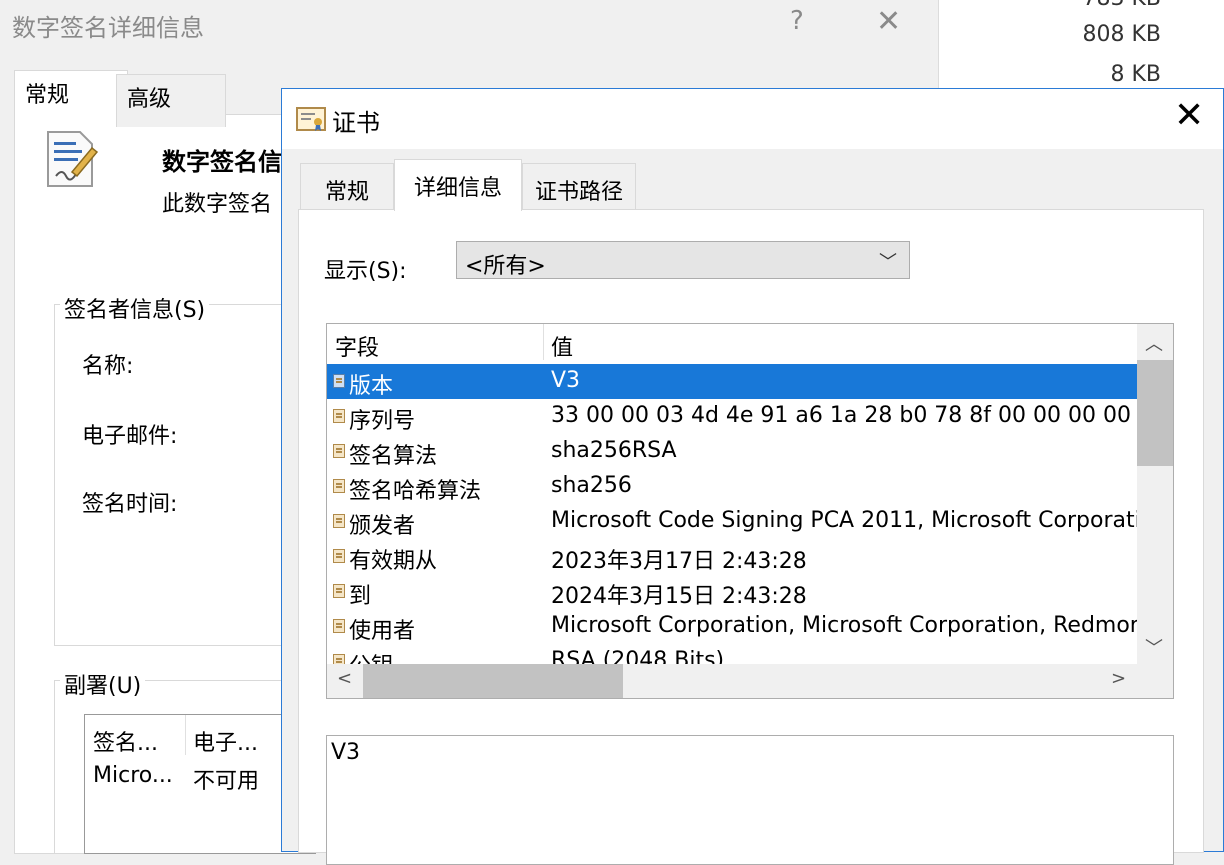 Image resolution: width=1224 pixels, height=865 pixels. I want to click on dialog-title: 证书, so click(356, 123).